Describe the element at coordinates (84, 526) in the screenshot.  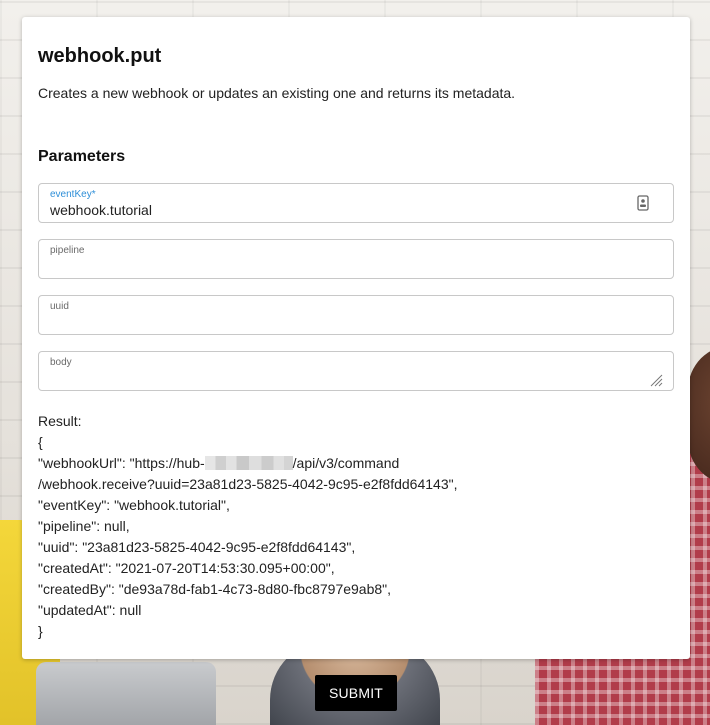
I see `result-line: "pipeline": null,` at that location.